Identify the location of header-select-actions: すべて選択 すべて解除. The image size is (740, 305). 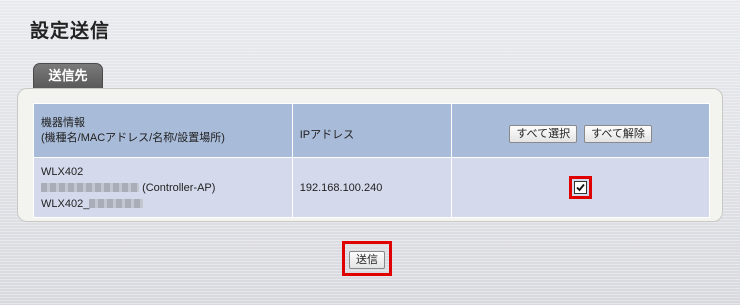
(580, 130).